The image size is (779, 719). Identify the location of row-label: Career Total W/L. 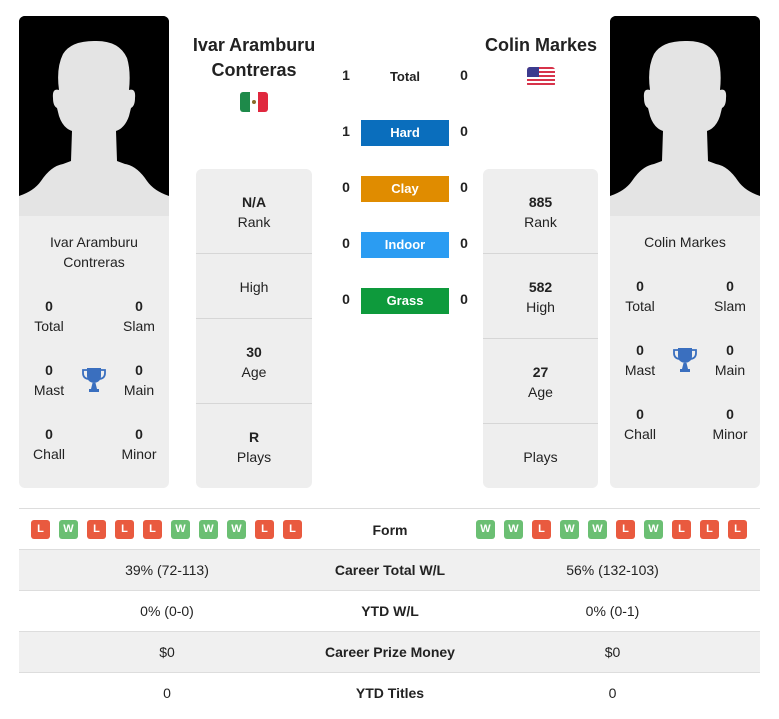
(390, 570).